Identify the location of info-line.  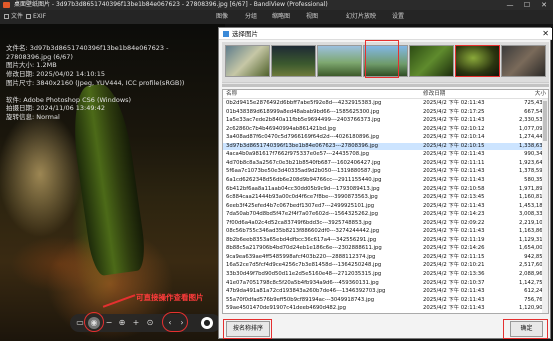
(95, 92).